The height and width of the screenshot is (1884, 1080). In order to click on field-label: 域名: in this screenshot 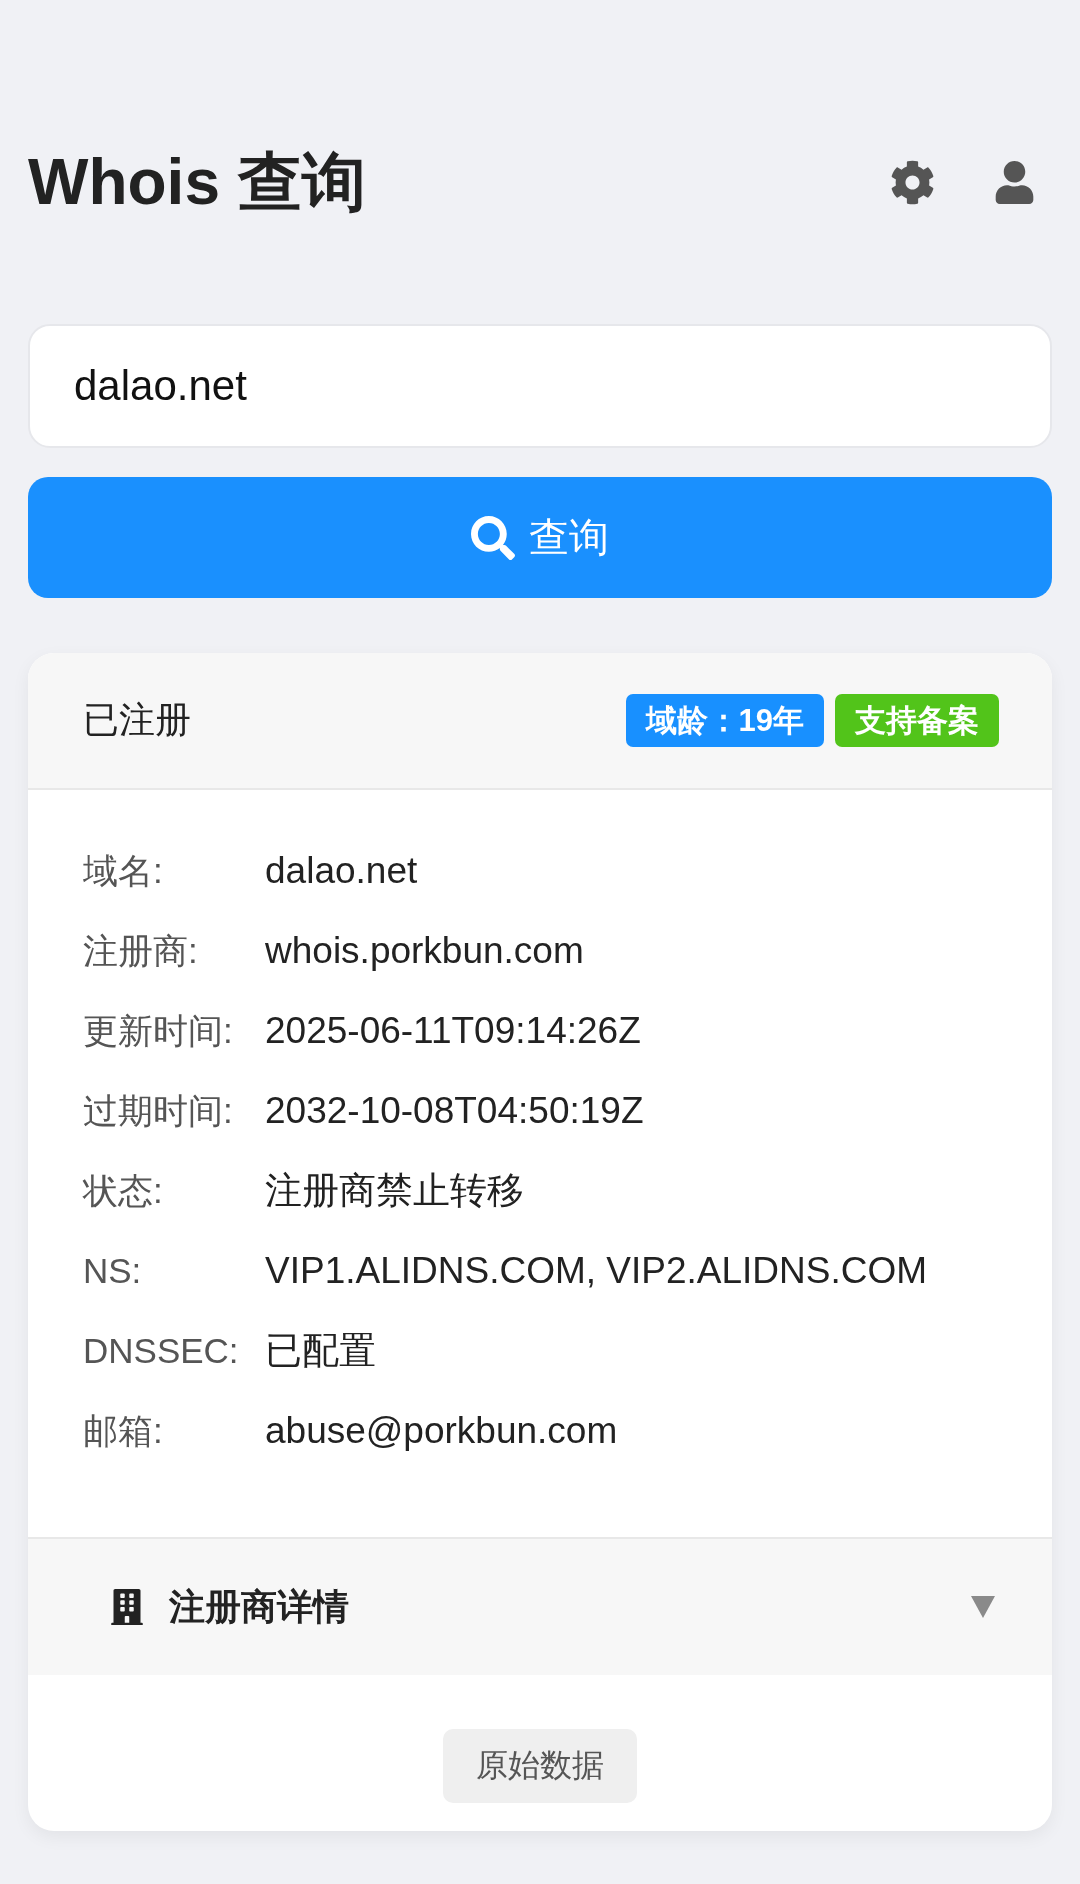, I will do `click(123, 870)`.